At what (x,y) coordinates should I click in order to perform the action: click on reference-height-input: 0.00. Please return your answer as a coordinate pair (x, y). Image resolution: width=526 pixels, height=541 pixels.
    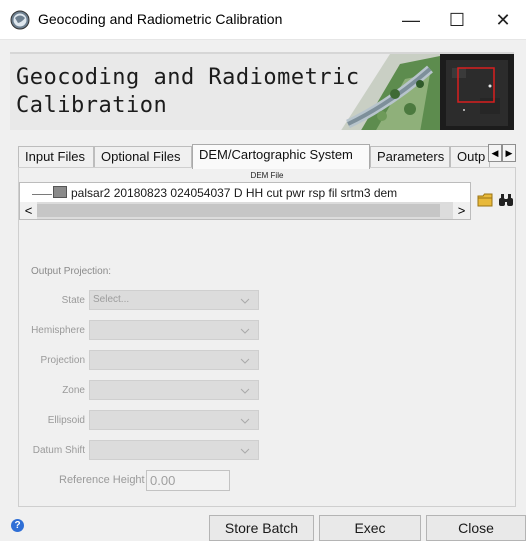
    Looking at the image, I should click on (188, 480).